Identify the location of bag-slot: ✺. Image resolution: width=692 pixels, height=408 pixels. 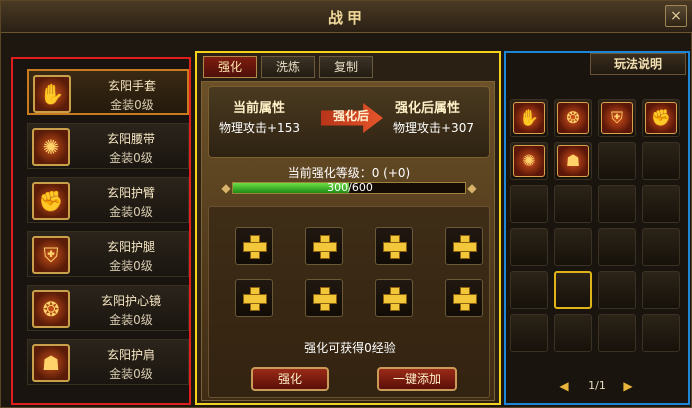
(529, 161).